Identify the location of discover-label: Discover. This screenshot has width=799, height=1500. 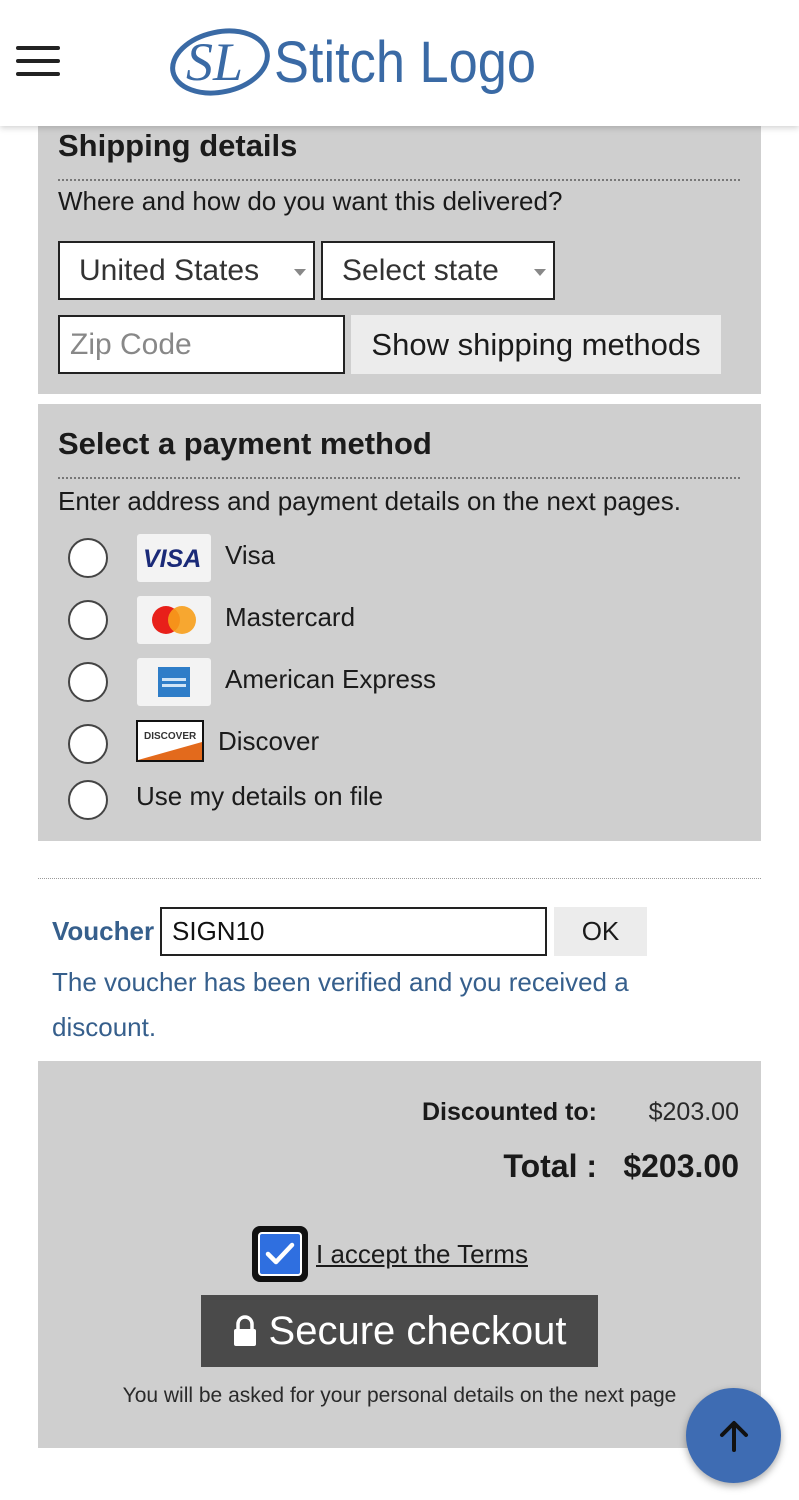
(269, 741).